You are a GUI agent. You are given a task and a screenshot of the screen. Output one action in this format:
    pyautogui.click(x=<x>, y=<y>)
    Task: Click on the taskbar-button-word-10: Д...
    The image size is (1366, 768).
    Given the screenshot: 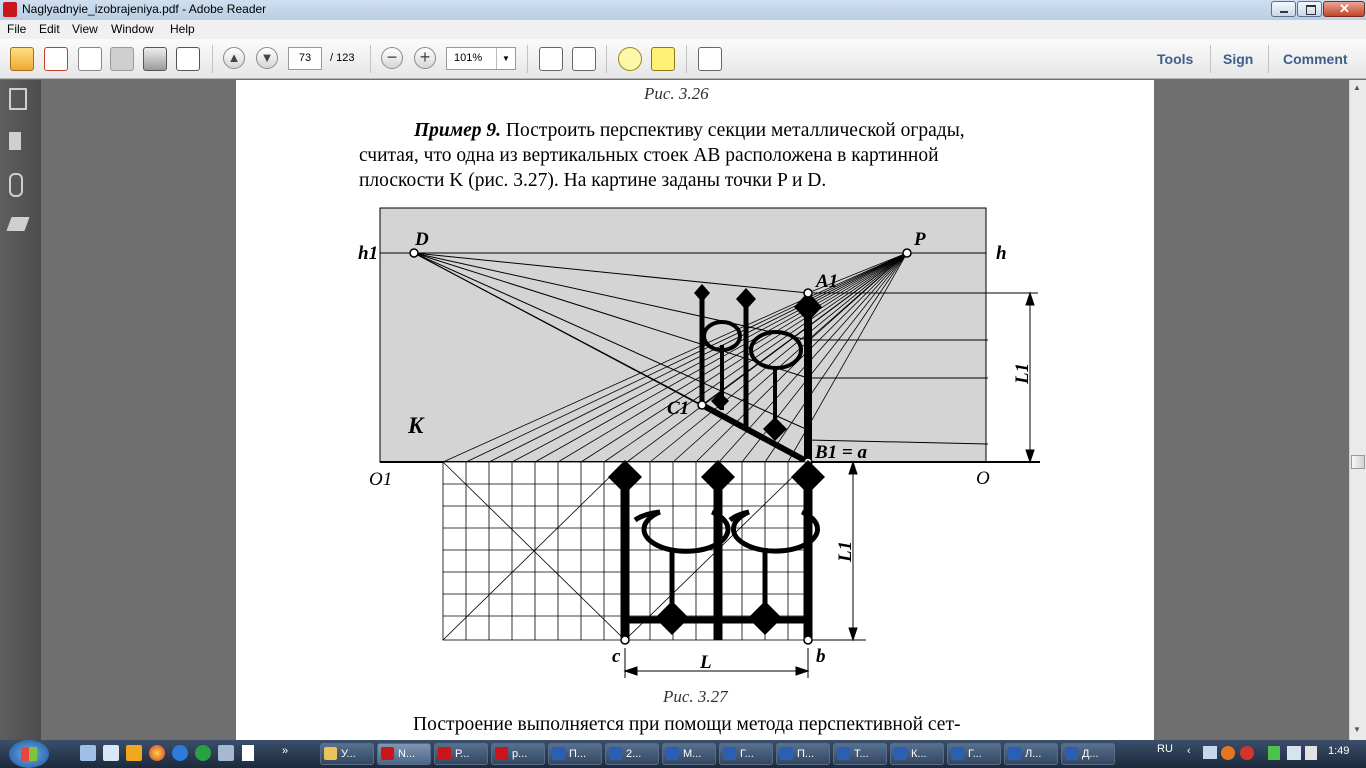 What is the action you would take?
    pyautogui.click(x=1088, y=754)
    